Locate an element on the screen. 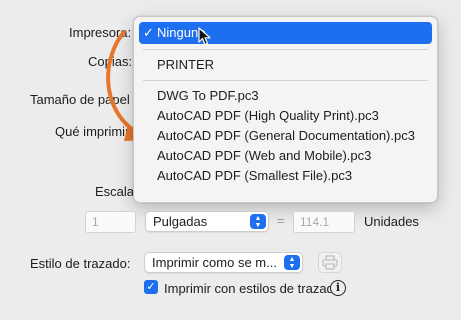  menu-item-dwg-to-pdf: DWG To PDF.pc3 is located at coordinates (285, 96).